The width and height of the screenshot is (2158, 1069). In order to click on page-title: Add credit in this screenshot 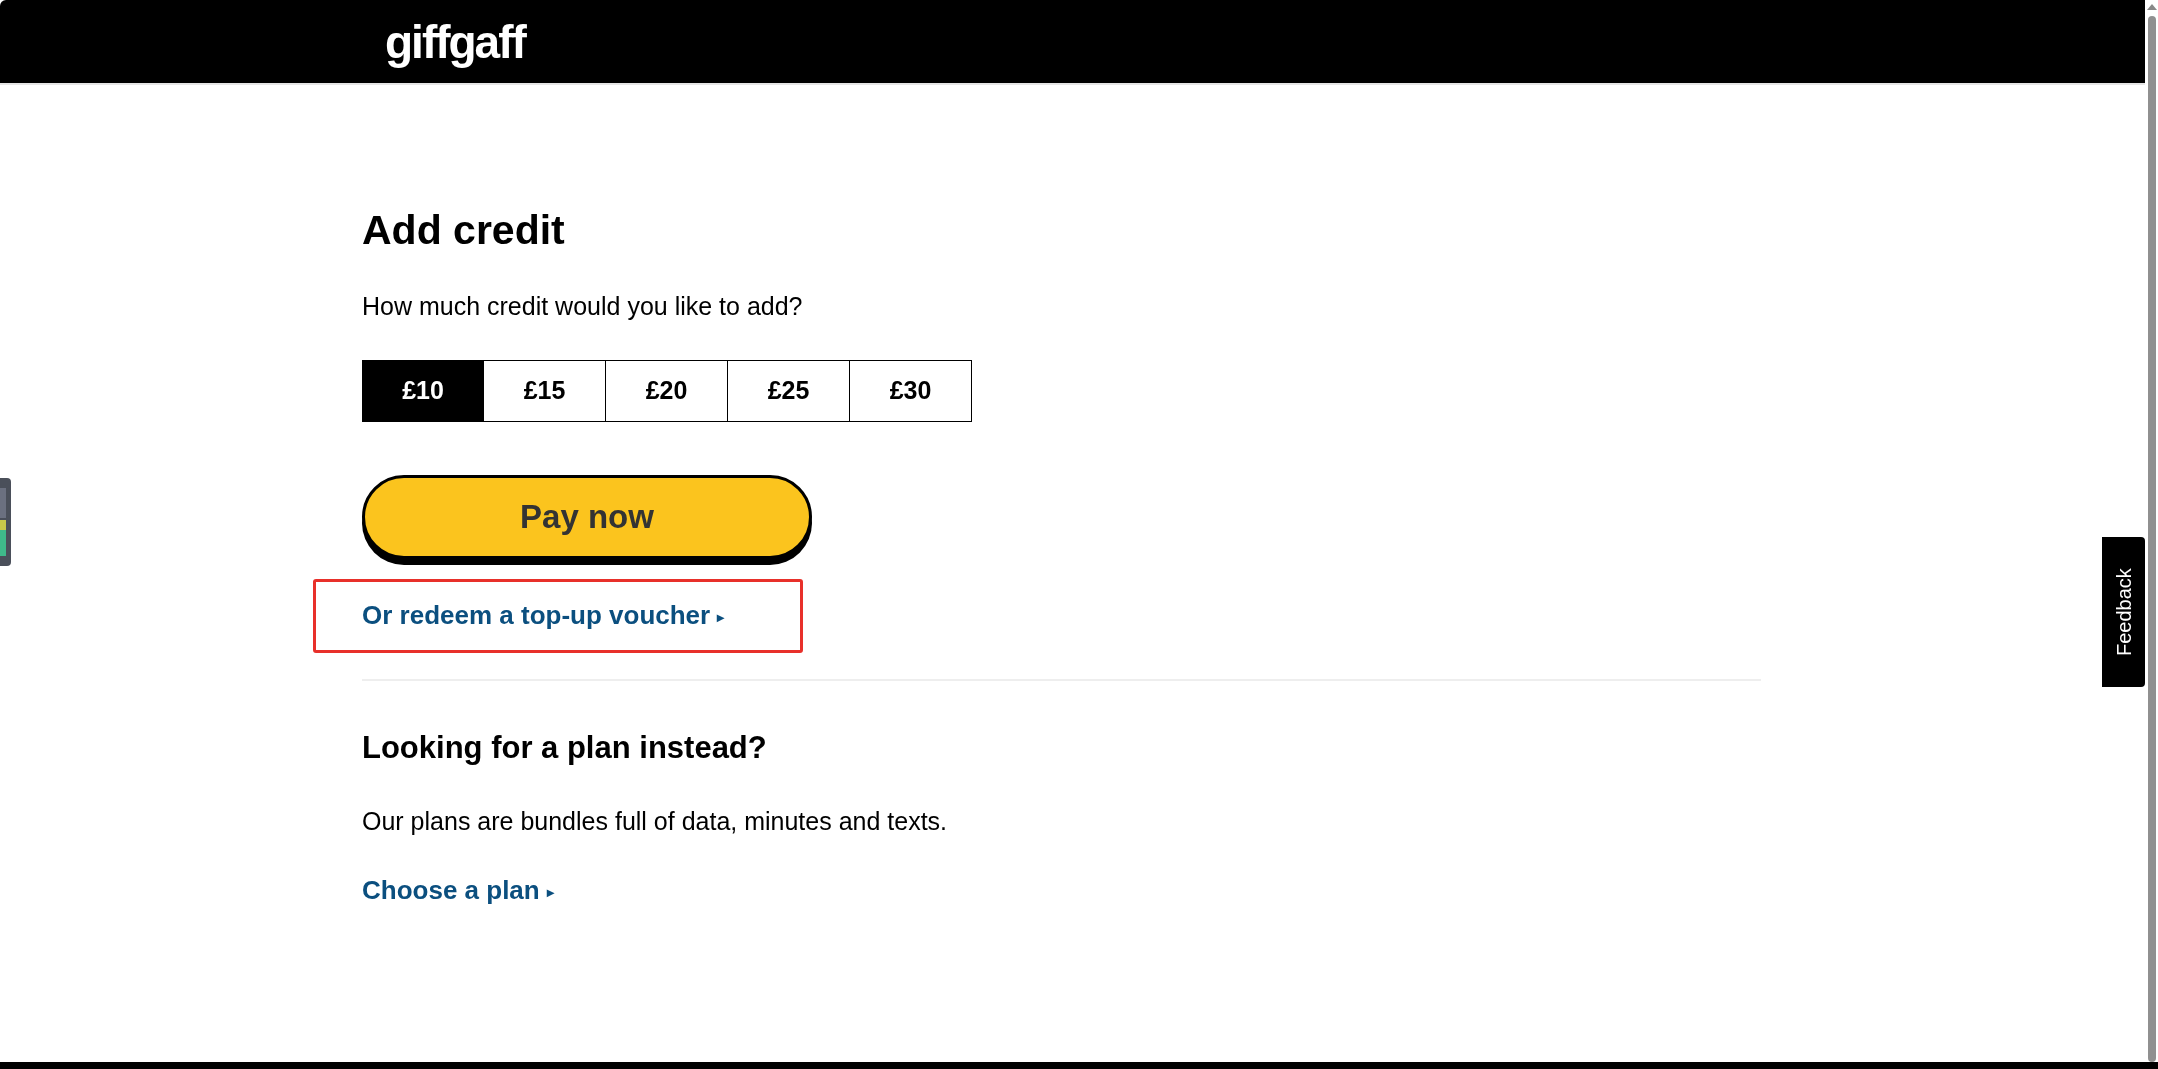, I will do `click(464, 230)`.